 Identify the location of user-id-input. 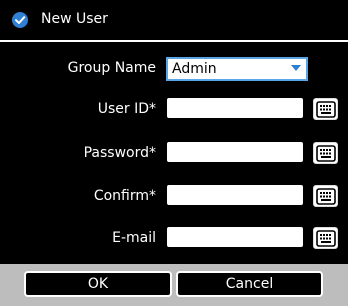
(235, 108).